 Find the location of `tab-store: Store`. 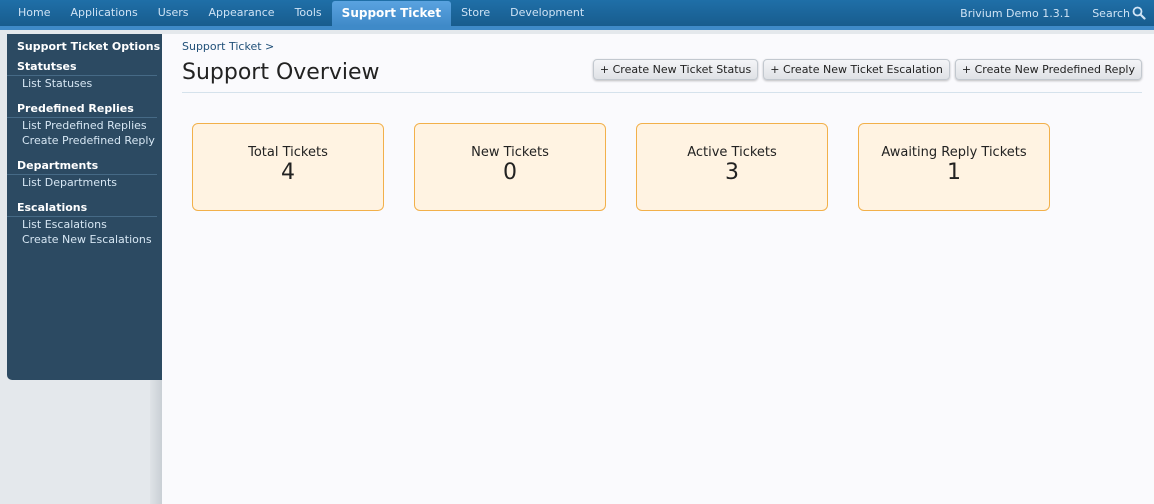

tab-store: Store is located at coordinates (475, 13).